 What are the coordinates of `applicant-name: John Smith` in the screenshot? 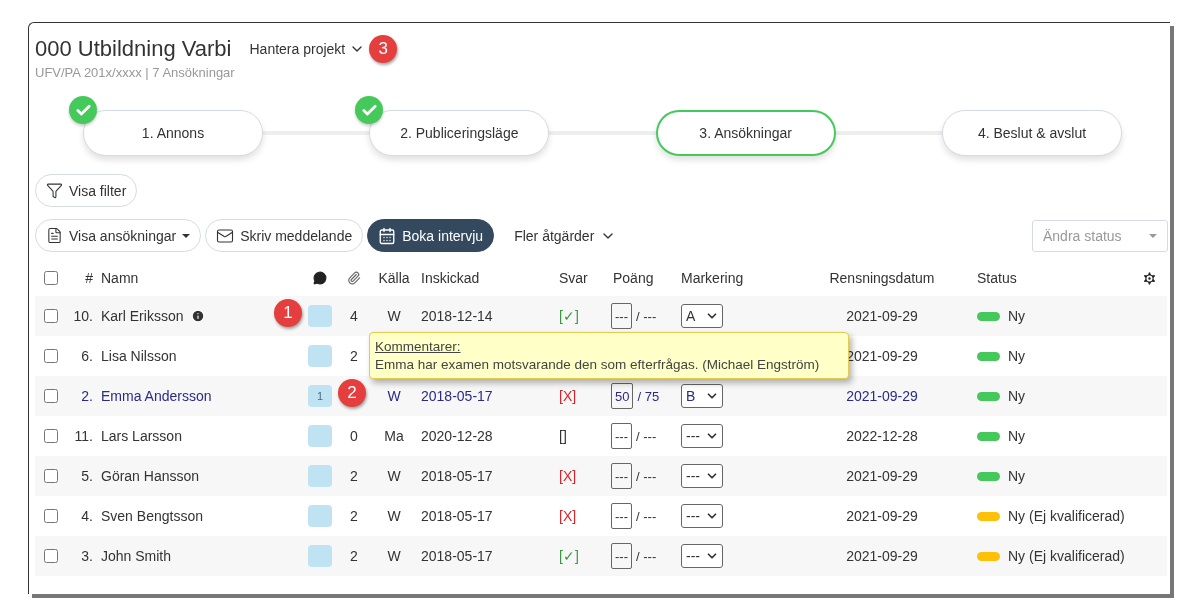 It's located at (136, 556).